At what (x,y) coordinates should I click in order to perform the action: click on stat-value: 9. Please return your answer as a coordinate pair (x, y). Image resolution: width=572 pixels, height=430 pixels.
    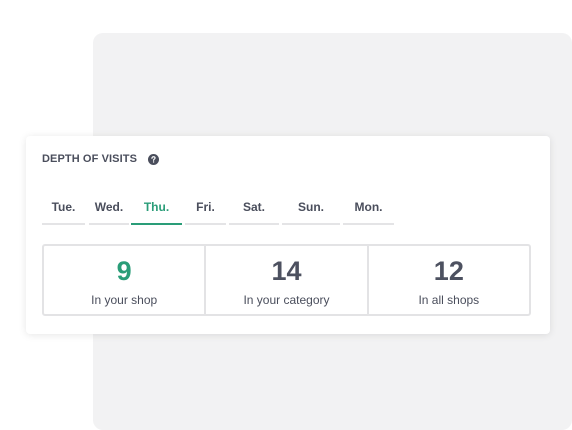
    Looking at the image, I should click on (124, 271).